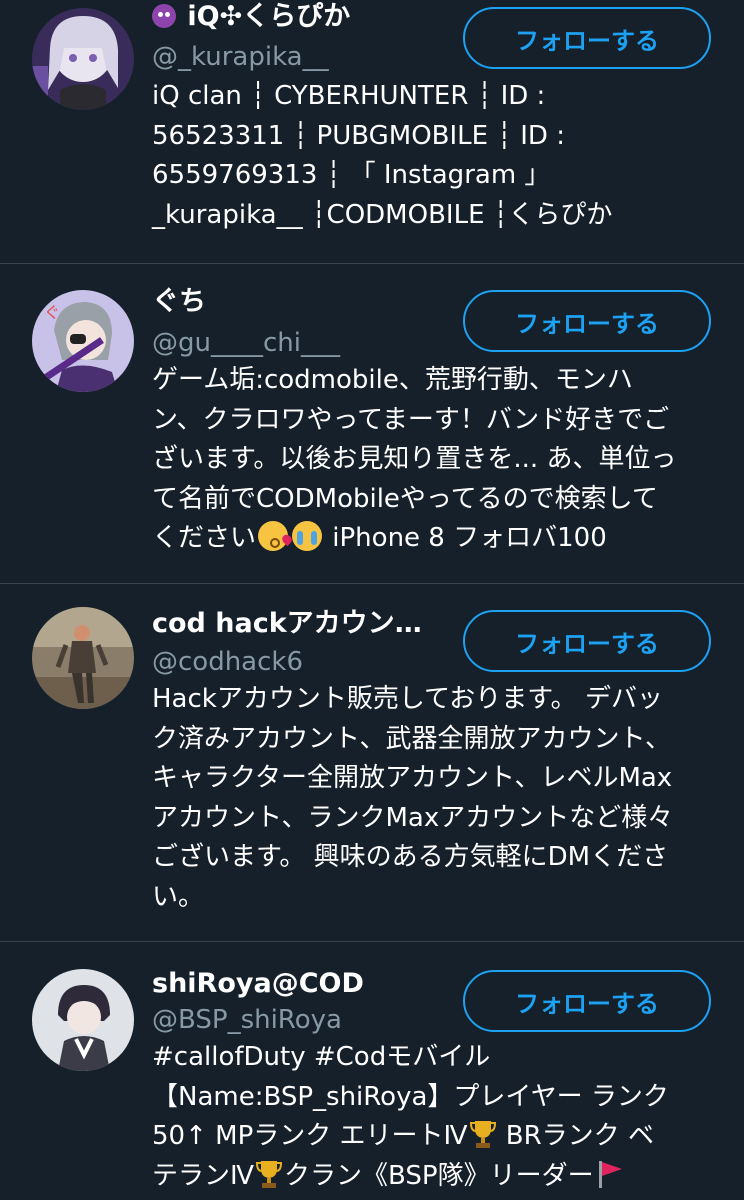 This screenshot has width=744, height=1200. I want to click on bio-text: テランⅣ, so click(203, 1175).